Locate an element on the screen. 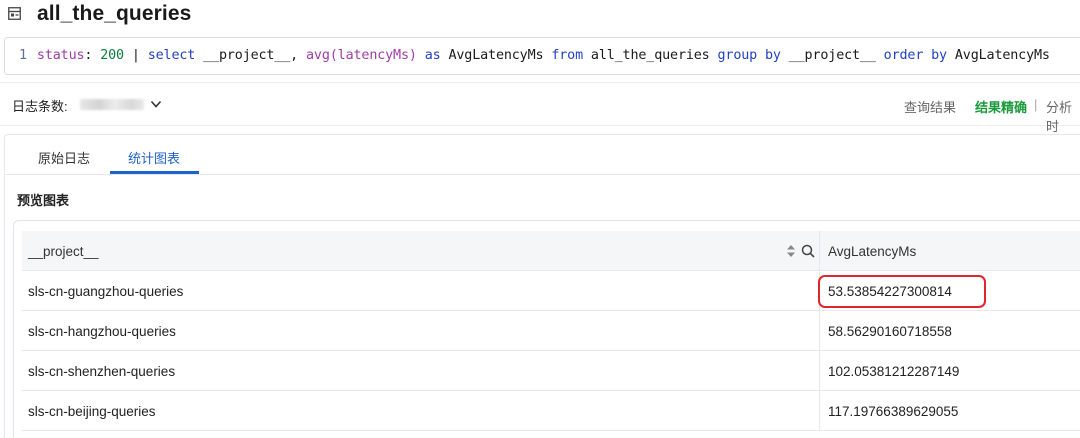 The image size is (1080, 438). query-token: all_the_queries is located at coordinates (650, 55).